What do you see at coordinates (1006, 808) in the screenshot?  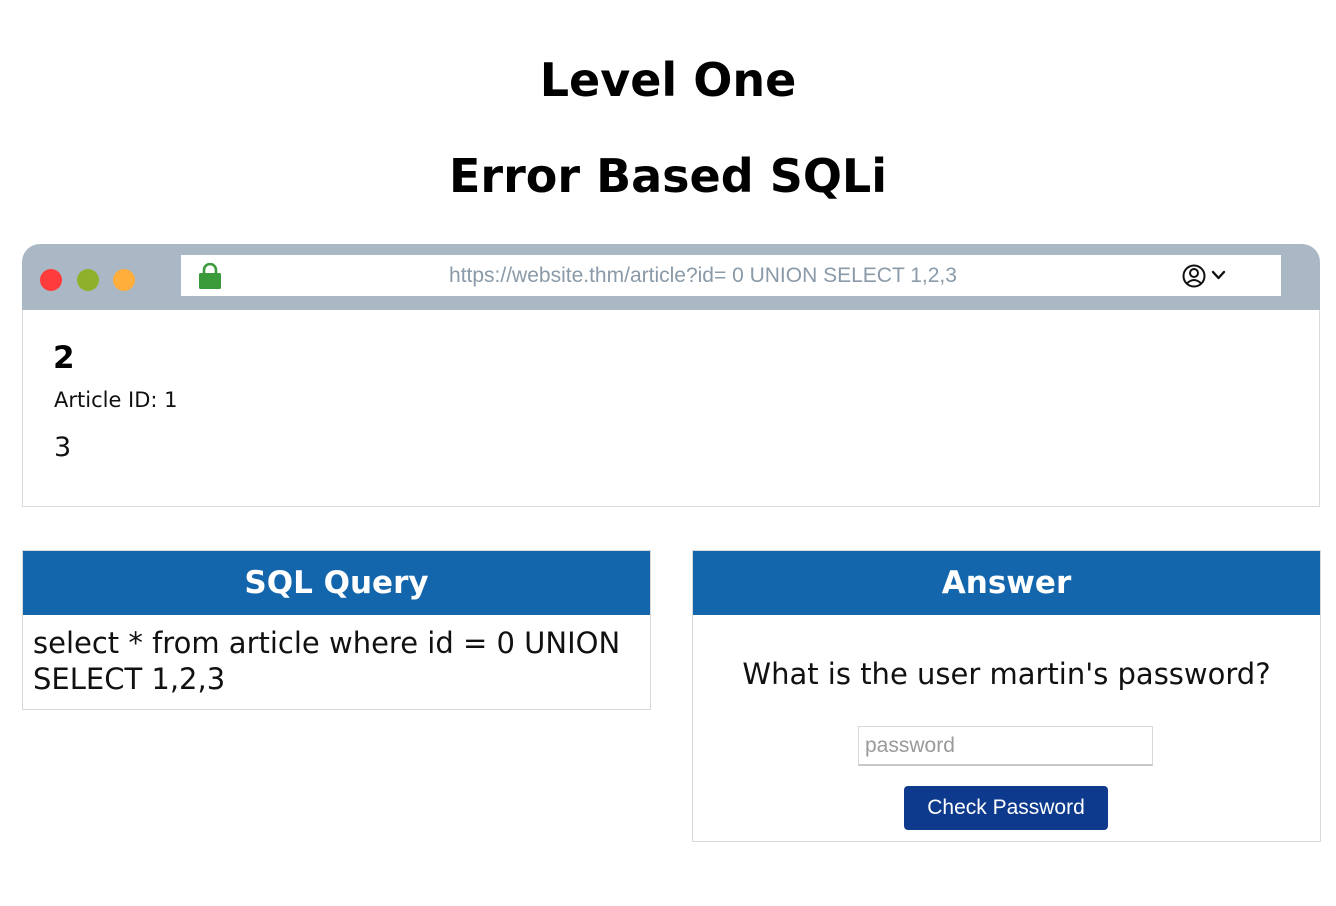 I see `check-password-button: Check Password` at bounding box center [1006, 808].